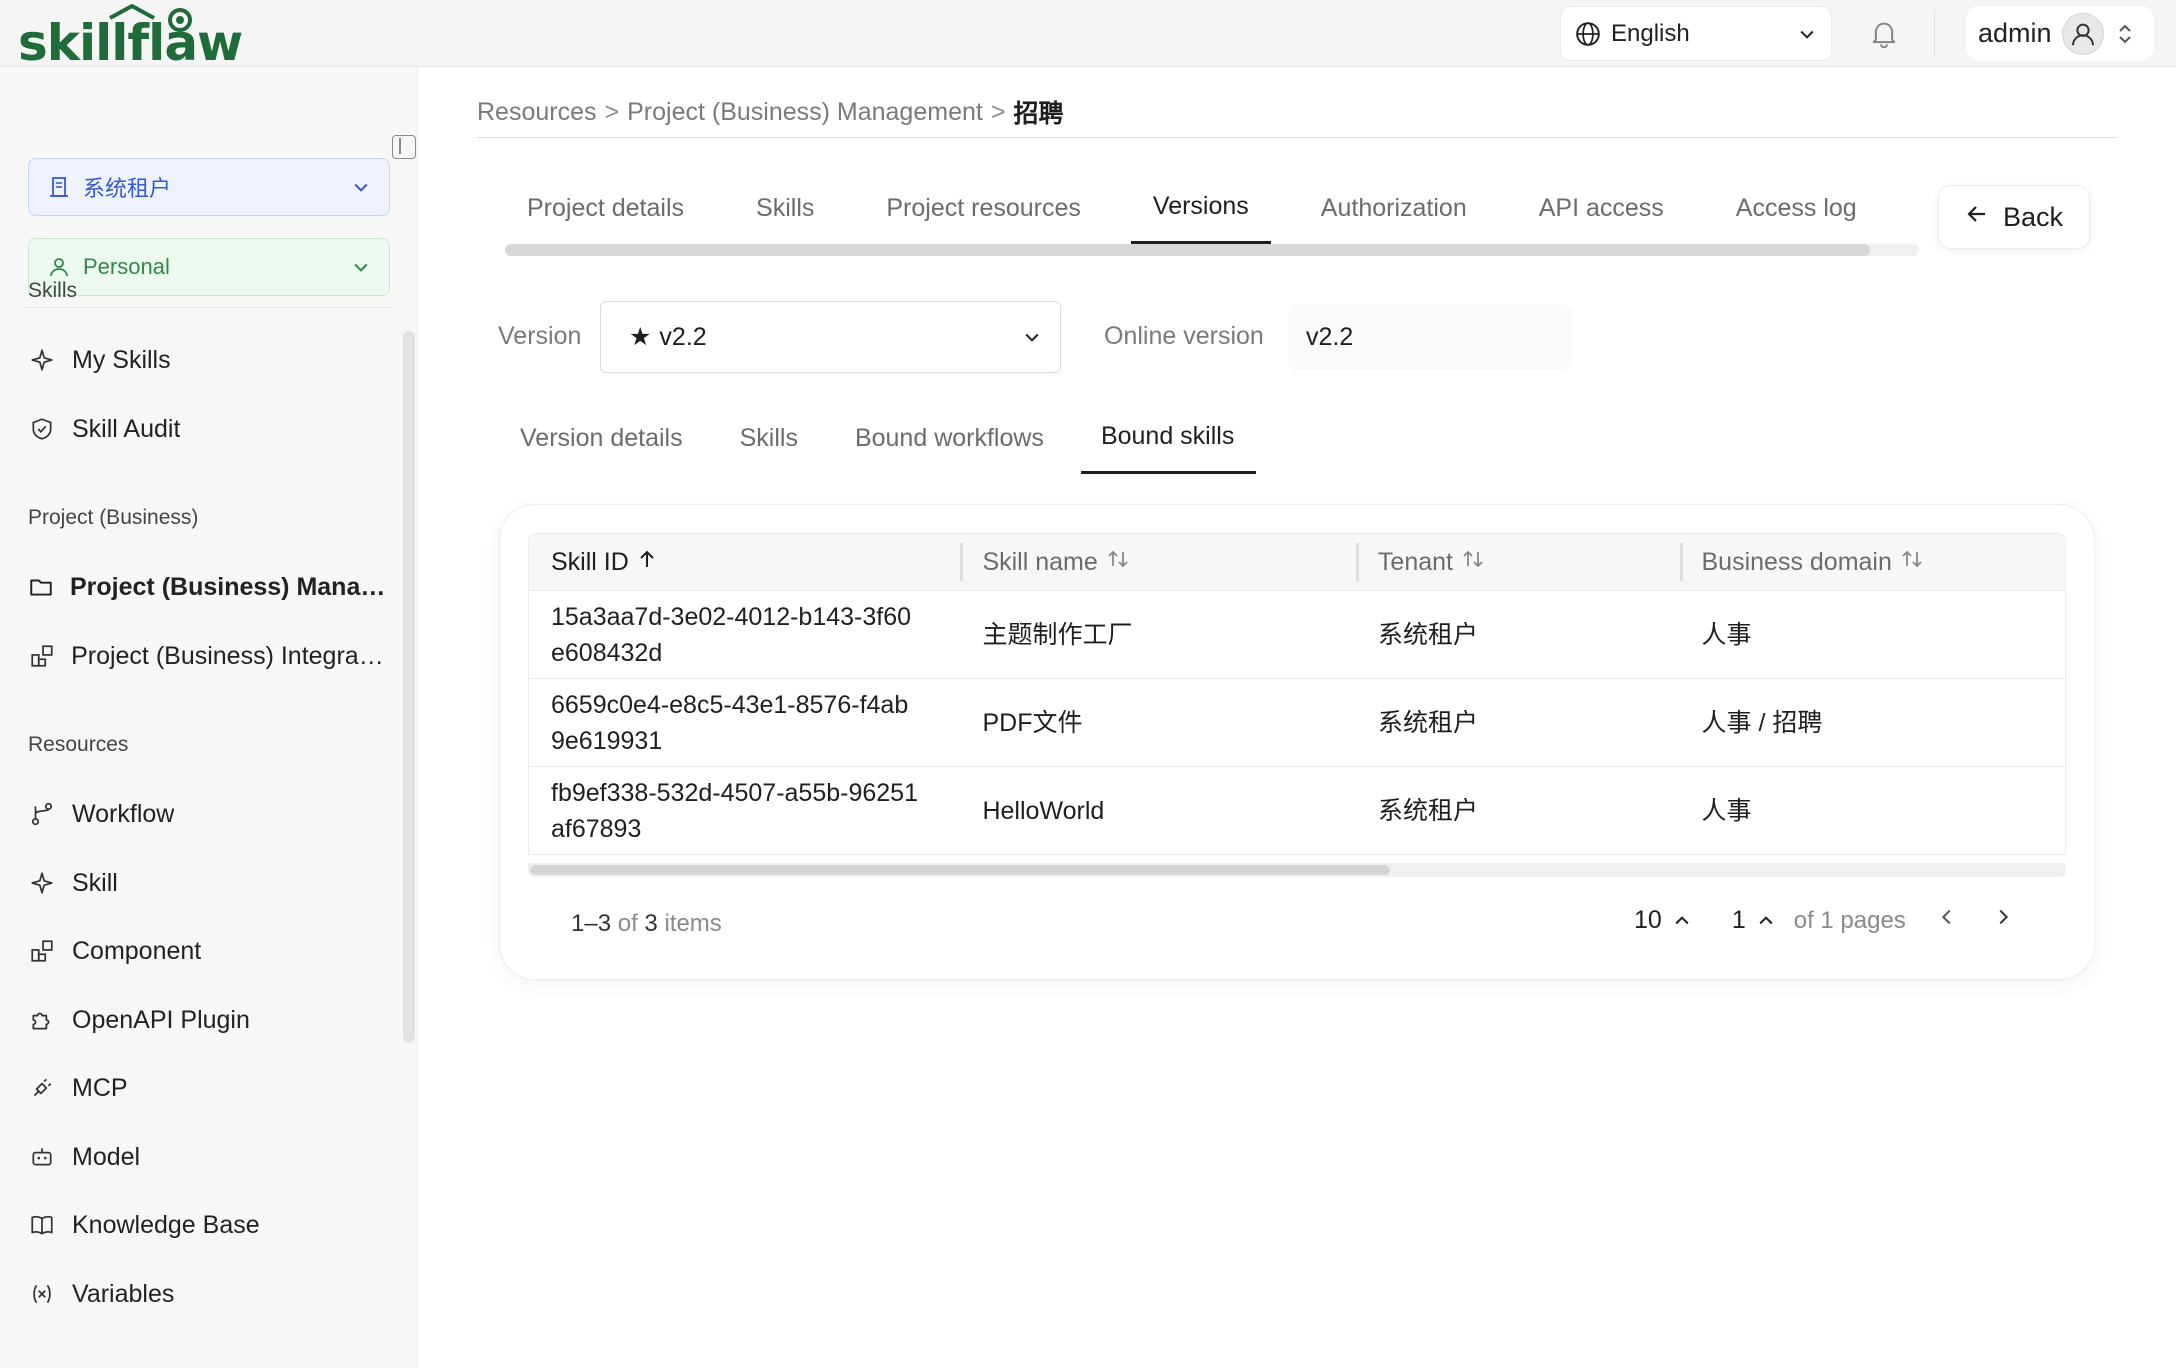  What do you see at coordinates (1427, 634) in the screenshot?
I see `cell-tenant: 系统租户` at bounding box center [1427, 634].